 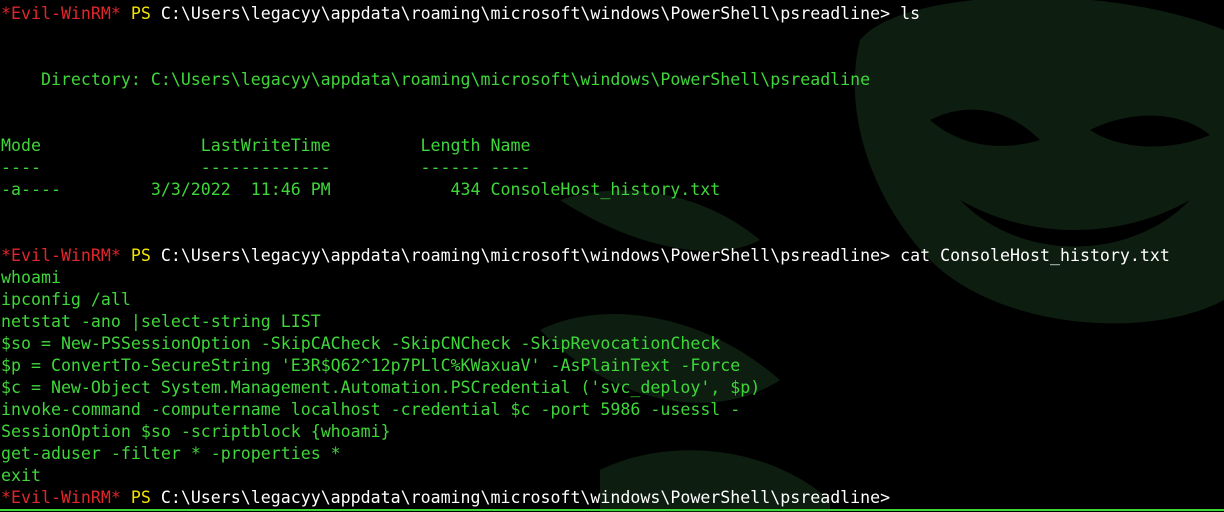 What do you see at coordinates (612, 278) in the screenshot?
I see `history-line: whoami` at bounding box center [612, 278].